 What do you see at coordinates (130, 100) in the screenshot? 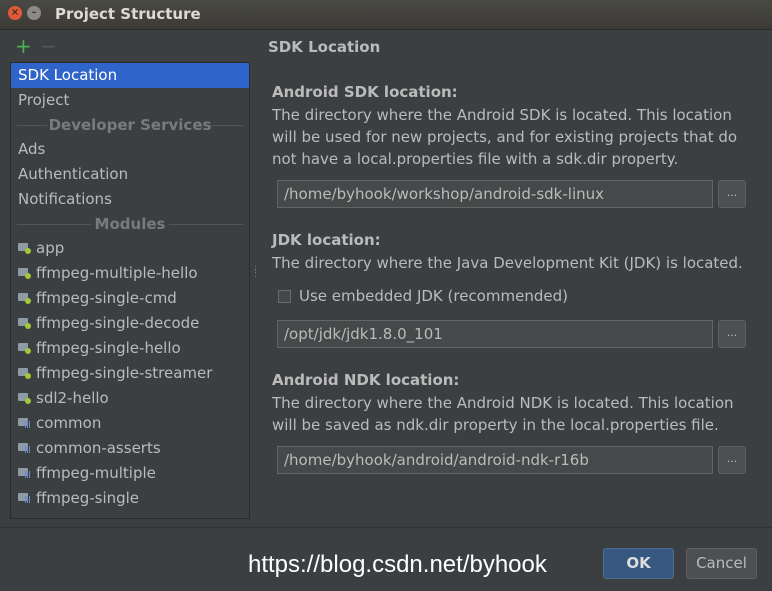
I see `sidebar-item-project: Project` at bounding box center [130, 100].